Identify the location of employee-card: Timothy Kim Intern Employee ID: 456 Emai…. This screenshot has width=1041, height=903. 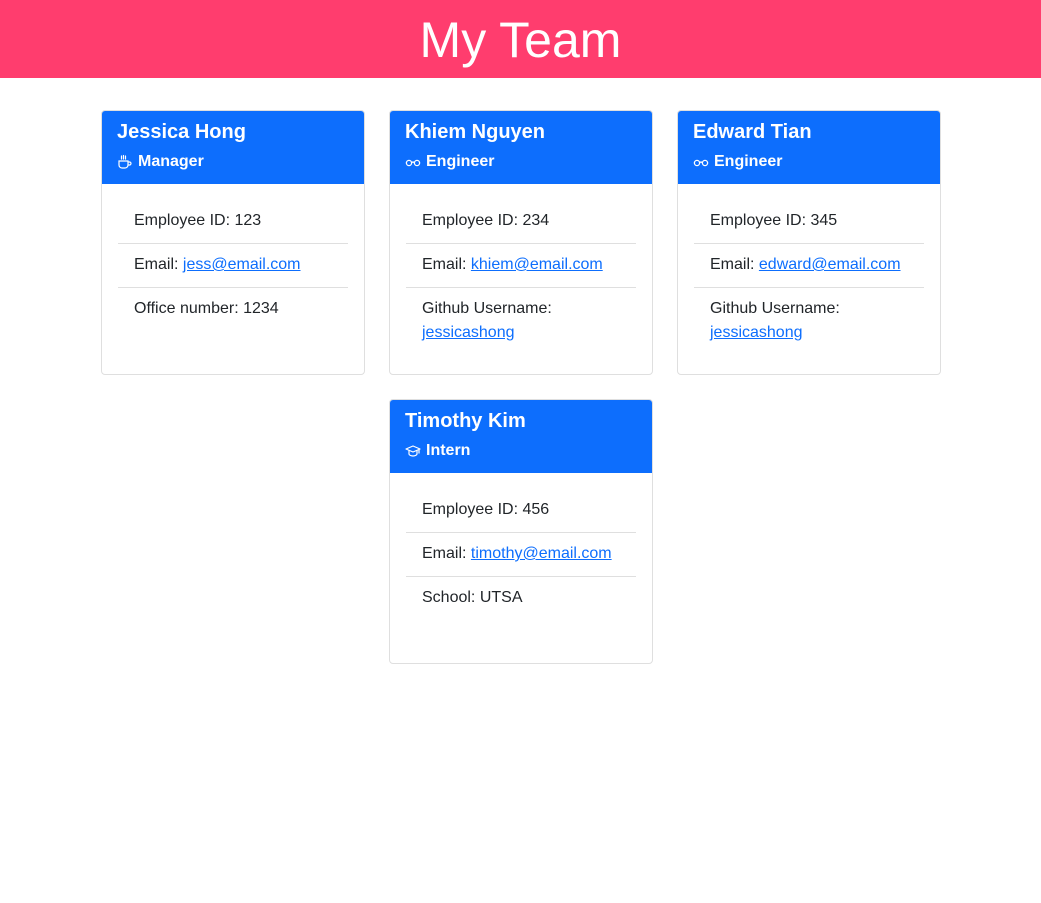
(521, 531).